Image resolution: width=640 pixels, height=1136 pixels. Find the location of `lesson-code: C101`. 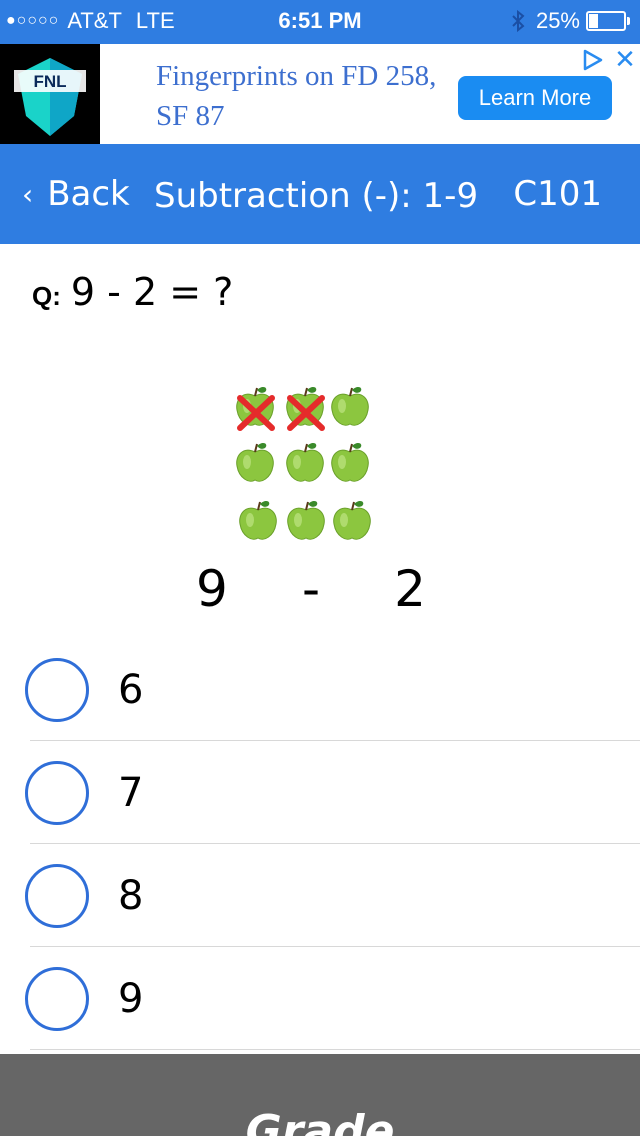

lesson-code: C101 is located at coordinates (557, 194).